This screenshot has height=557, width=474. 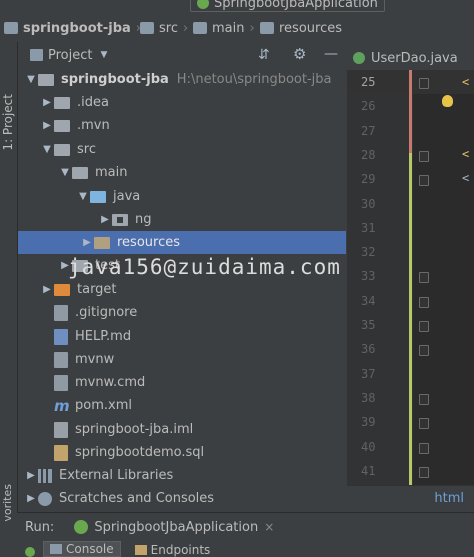 What do you see at coordinates (182, 242) in the screenshot?
I see `tree-item-resources: ▶ resources` at bounding box center [182, 242].